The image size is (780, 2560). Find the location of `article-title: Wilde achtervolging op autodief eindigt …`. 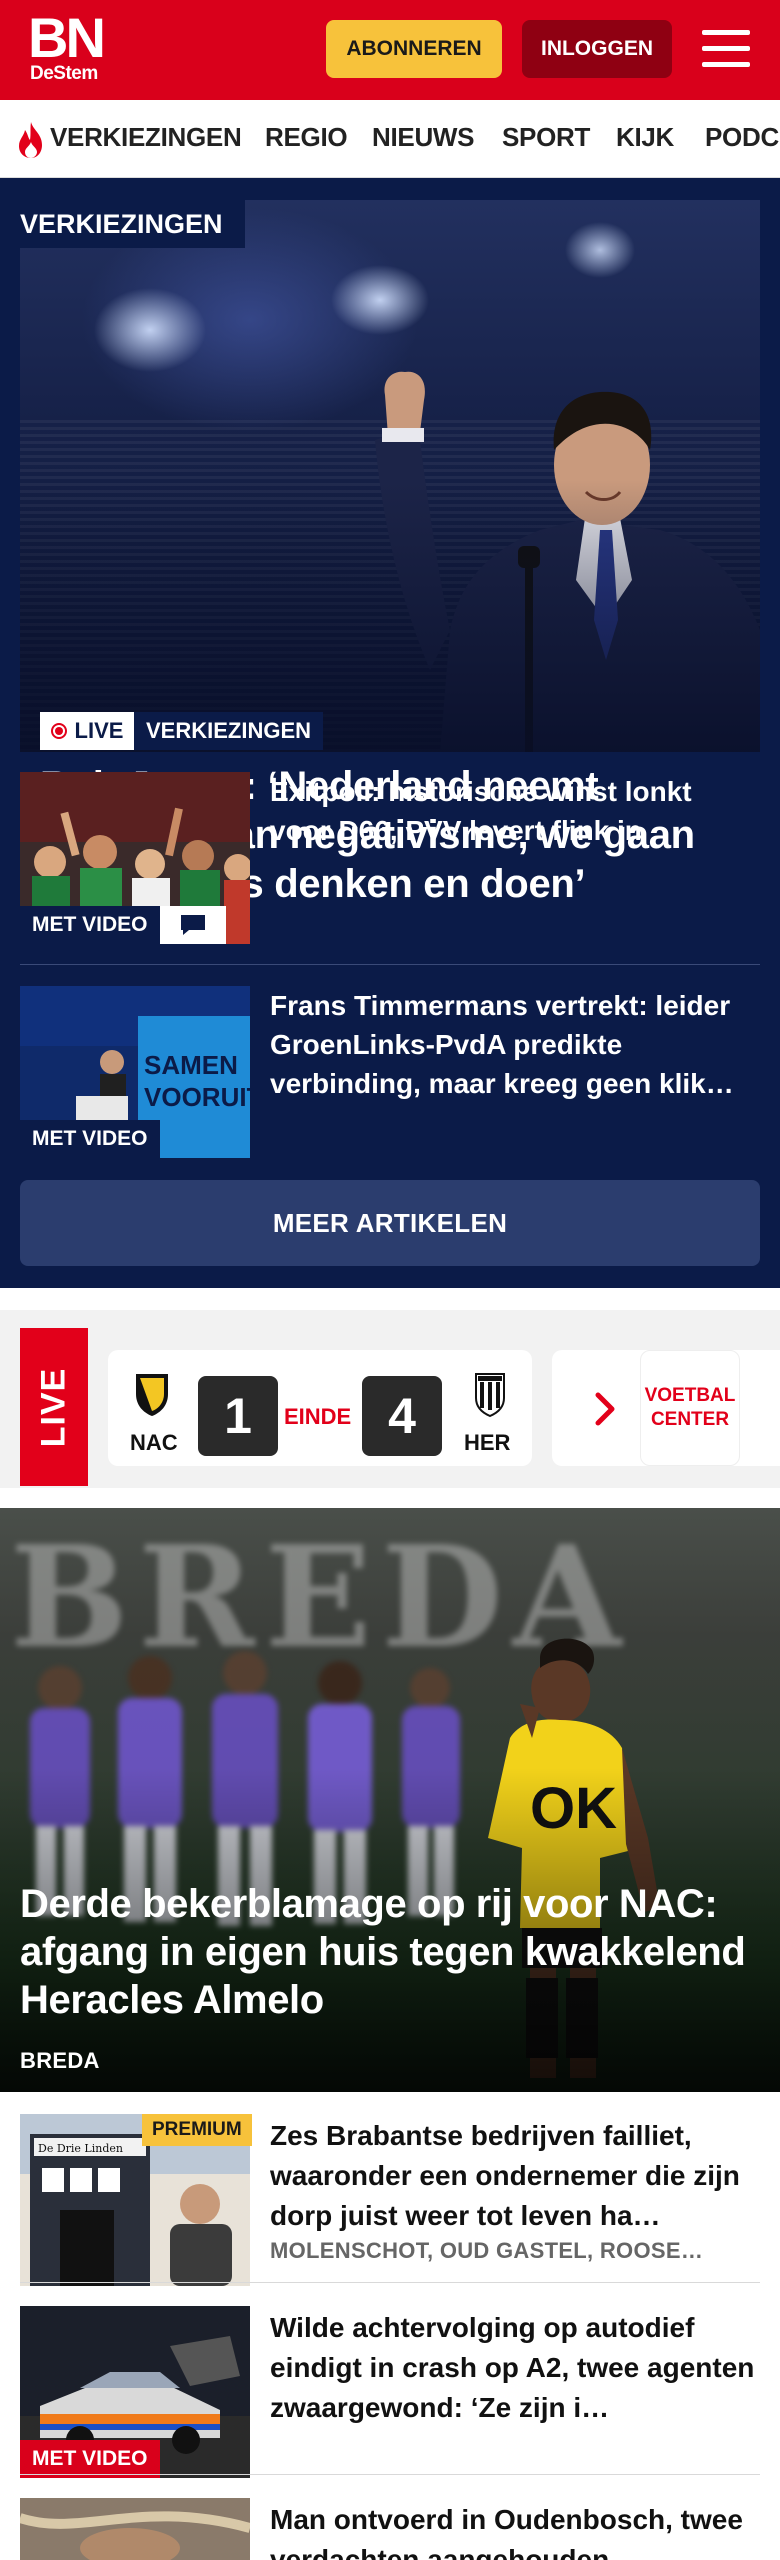

article-title: Wilde achtervolging op autodief eindigt … is located at coordinates (515, 2368).